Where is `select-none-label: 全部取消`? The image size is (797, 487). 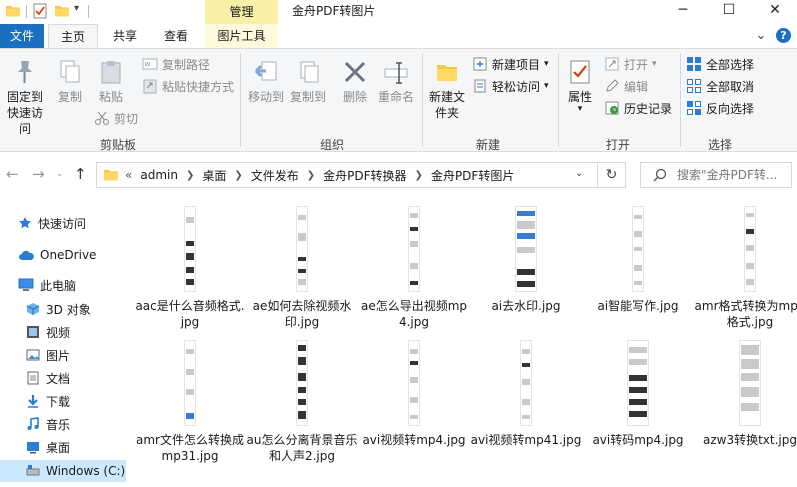 select-none-label: 全部取消 is located at coordinates (730, 86).